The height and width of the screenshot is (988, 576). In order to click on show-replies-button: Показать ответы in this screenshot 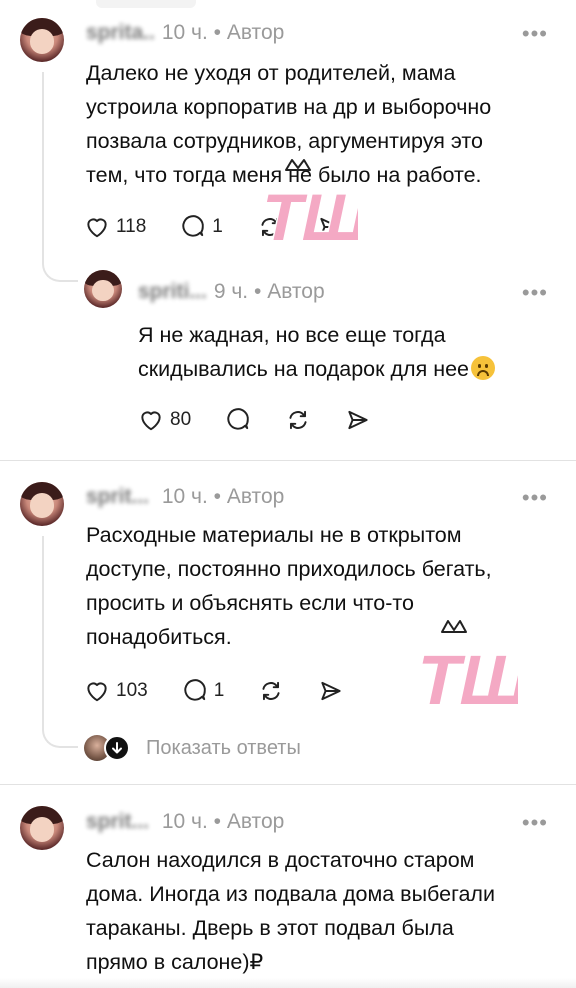, I will do `click(192, 748)`.